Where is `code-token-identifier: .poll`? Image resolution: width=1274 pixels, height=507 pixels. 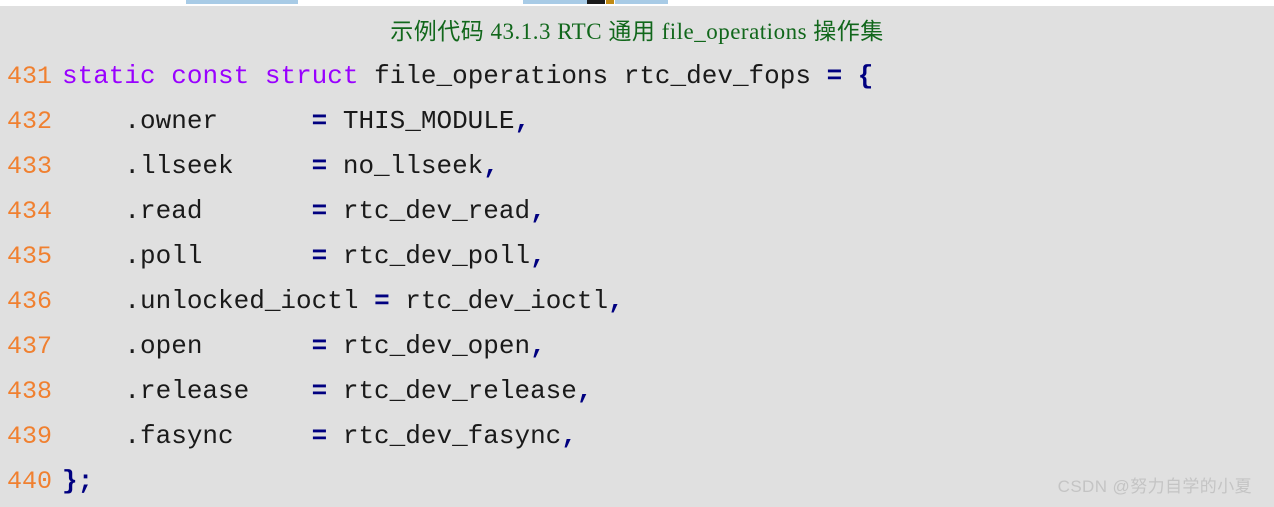 code-token-identifier: .poll is located at coordinates (187, 256).